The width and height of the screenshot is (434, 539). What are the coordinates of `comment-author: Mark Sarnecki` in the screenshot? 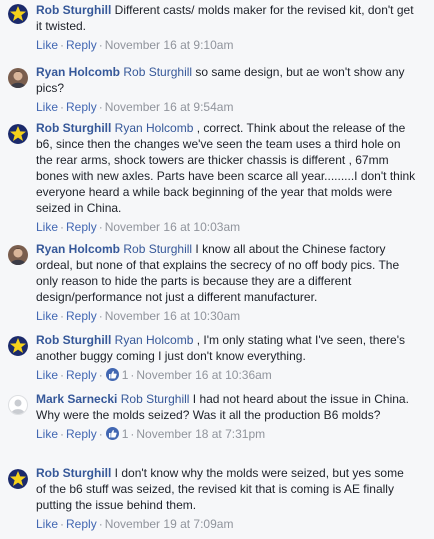 It's located at (76, 399).